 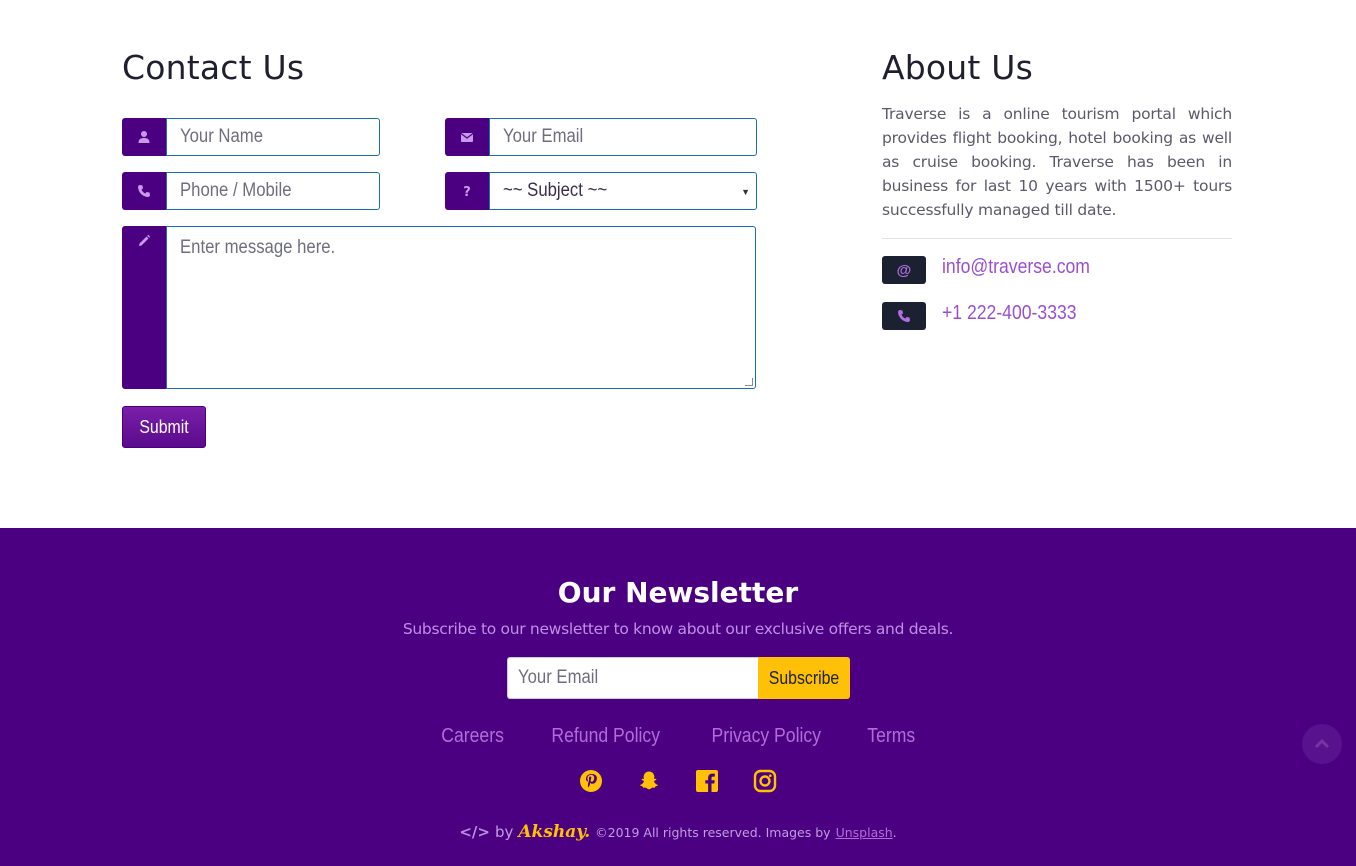 I want to click on facebook-icon, so click(x=707, y=781).